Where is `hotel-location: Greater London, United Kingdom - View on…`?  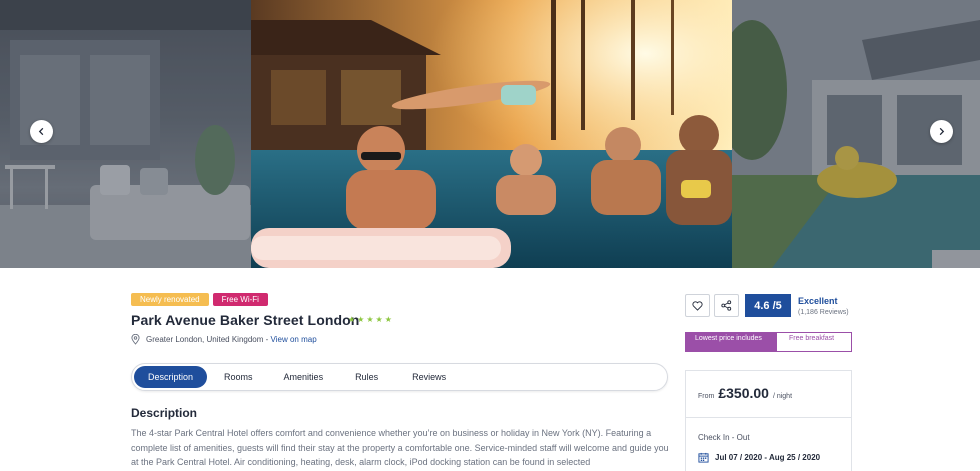 hotel-location: Greater London, United Kingdom - View on… is located at coordinates (224, 339).